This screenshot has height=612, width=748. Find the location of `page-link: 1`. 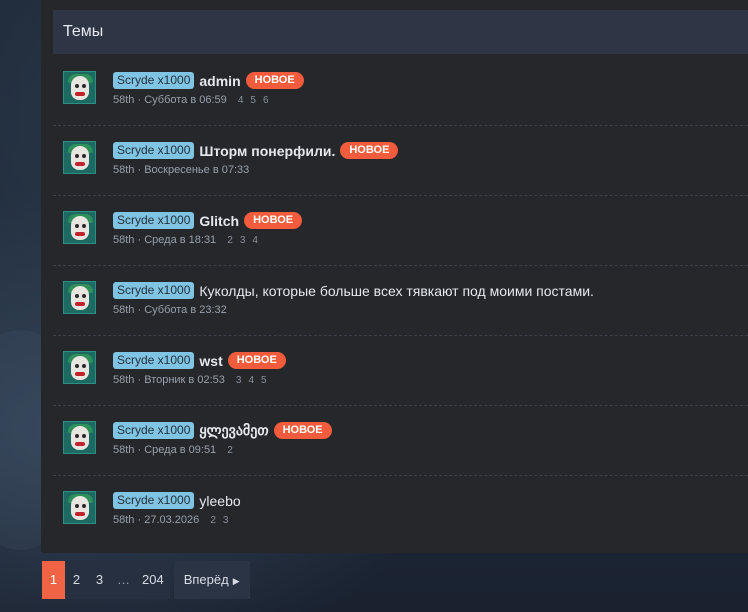

page-link: 1 is located at coordinates (53, 580).